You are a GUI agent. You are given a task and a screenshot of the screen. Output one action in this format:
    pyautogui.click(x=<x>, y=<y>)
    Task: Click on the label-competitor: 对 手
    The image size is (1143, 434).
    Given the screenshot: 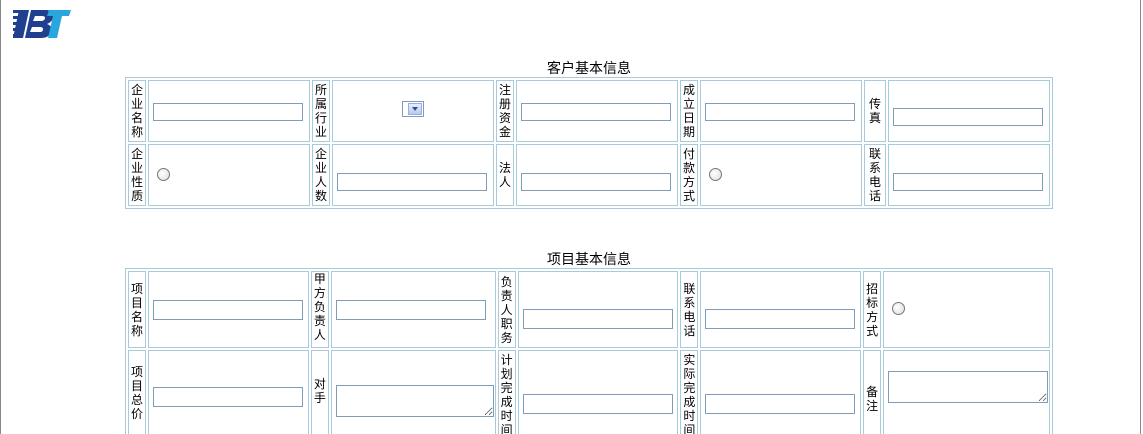 What is the action you would take?
    pyautogui.click(x=319, y=392)
    